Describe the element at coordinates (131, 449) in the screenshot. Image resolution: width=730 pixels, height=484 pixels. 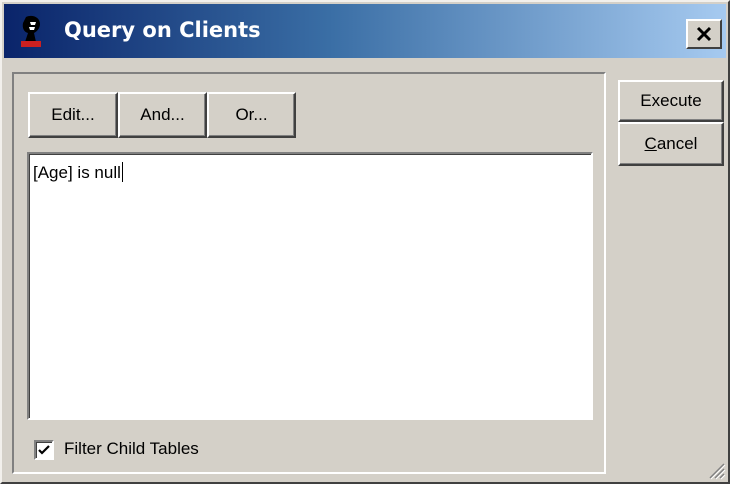
I see `filter-child-tables-label: Filter Child Tables` at that location.